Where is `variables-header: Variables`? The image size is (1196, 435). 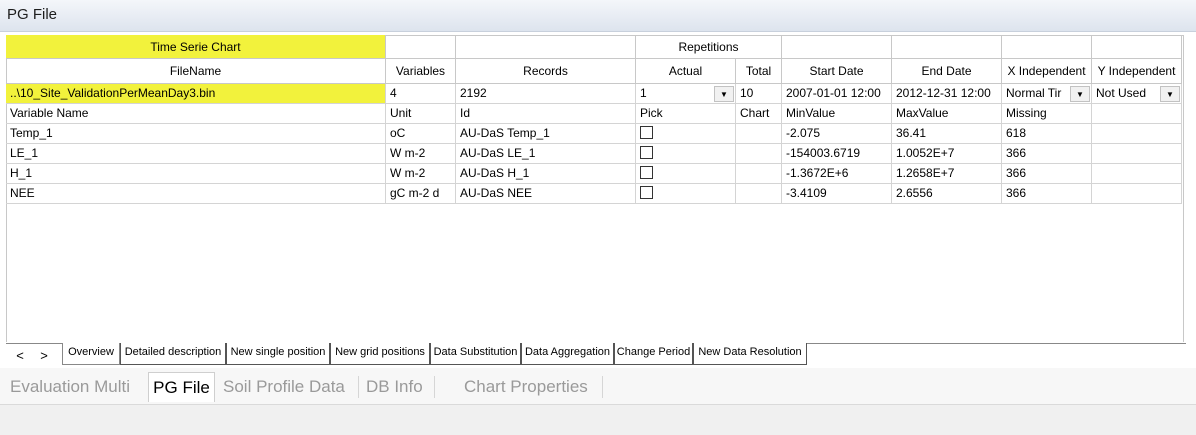 variables-header: Variables is located at coordinates (421, 71).